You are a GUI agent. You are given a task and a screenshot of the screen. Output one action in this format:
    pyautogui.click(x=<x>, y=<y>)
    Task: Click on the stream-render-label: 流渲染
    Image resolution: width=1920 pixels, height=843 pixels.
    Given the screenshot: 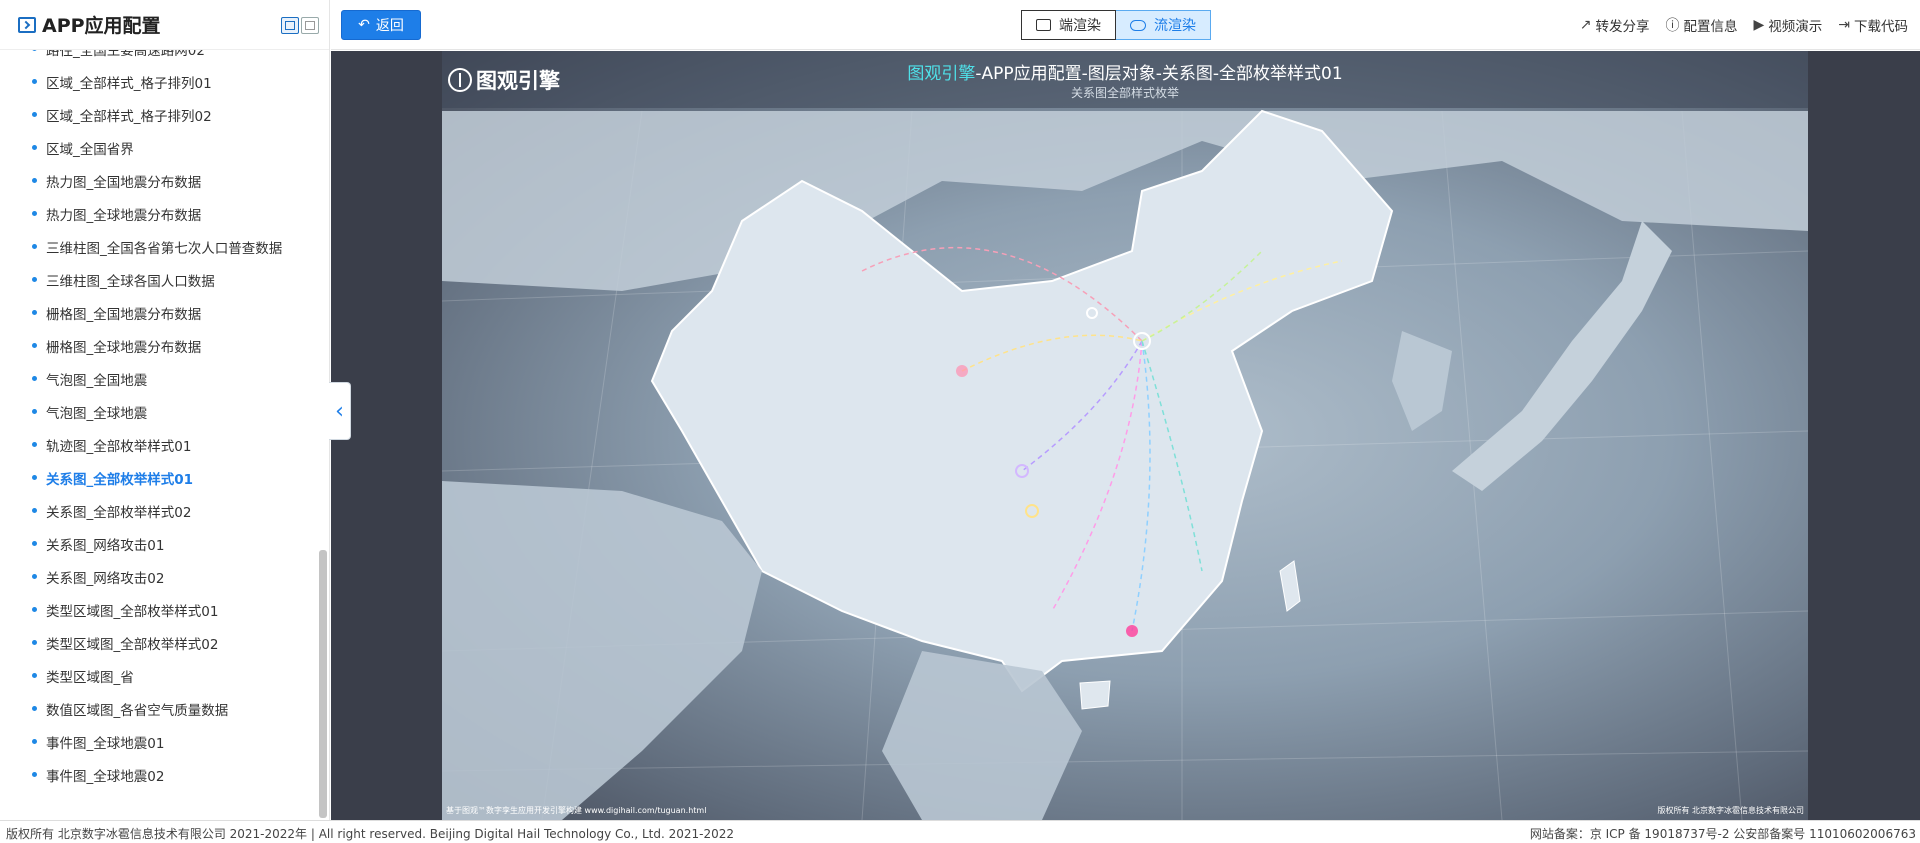 What is the action you would take?
    pyautogui.click(x=1175, y=26)
    